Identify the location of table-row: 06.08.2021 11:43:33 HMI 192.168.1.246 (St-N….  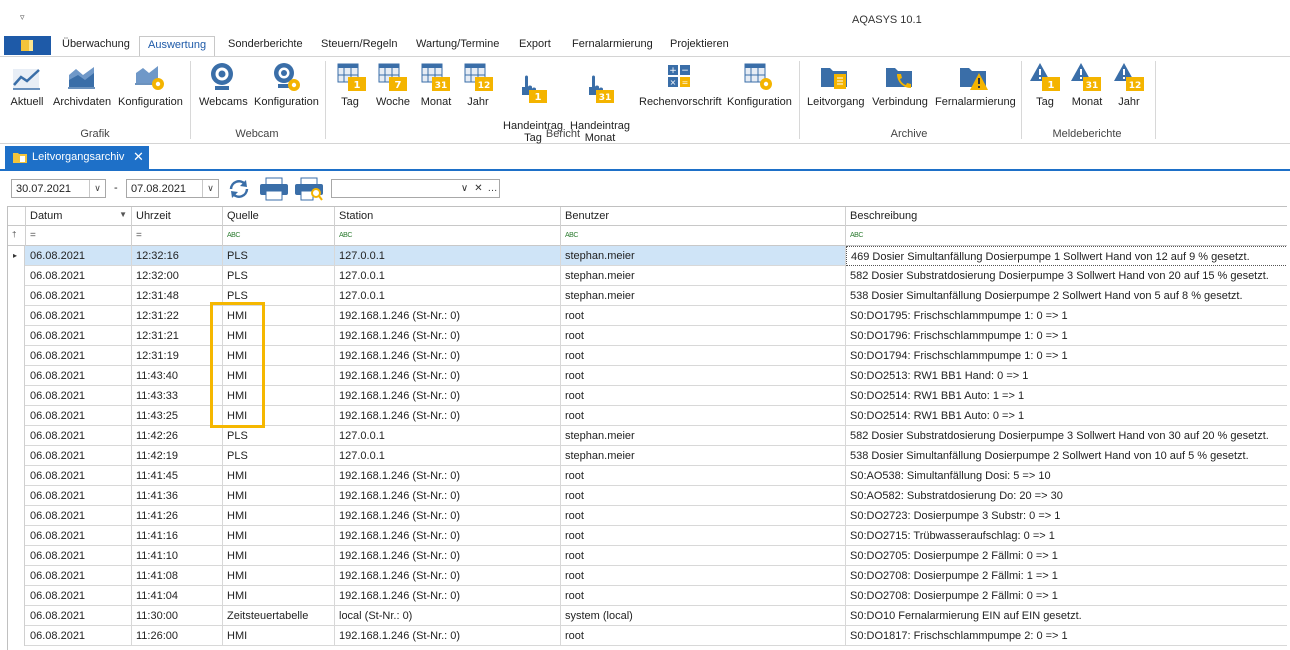
(647, 396).